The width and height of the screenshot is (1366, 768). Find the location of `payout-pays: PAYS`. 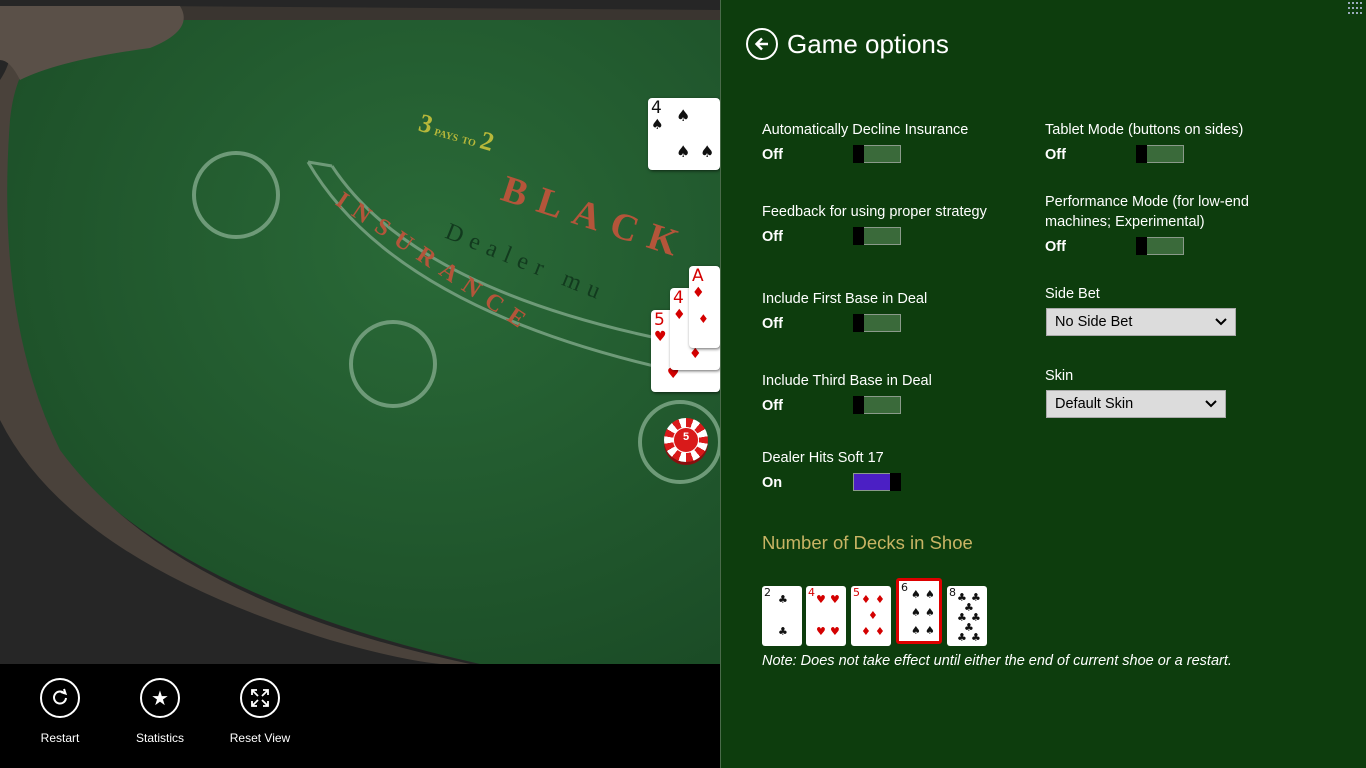

payout-pays: PAYS is located at coordinates (446, 136).